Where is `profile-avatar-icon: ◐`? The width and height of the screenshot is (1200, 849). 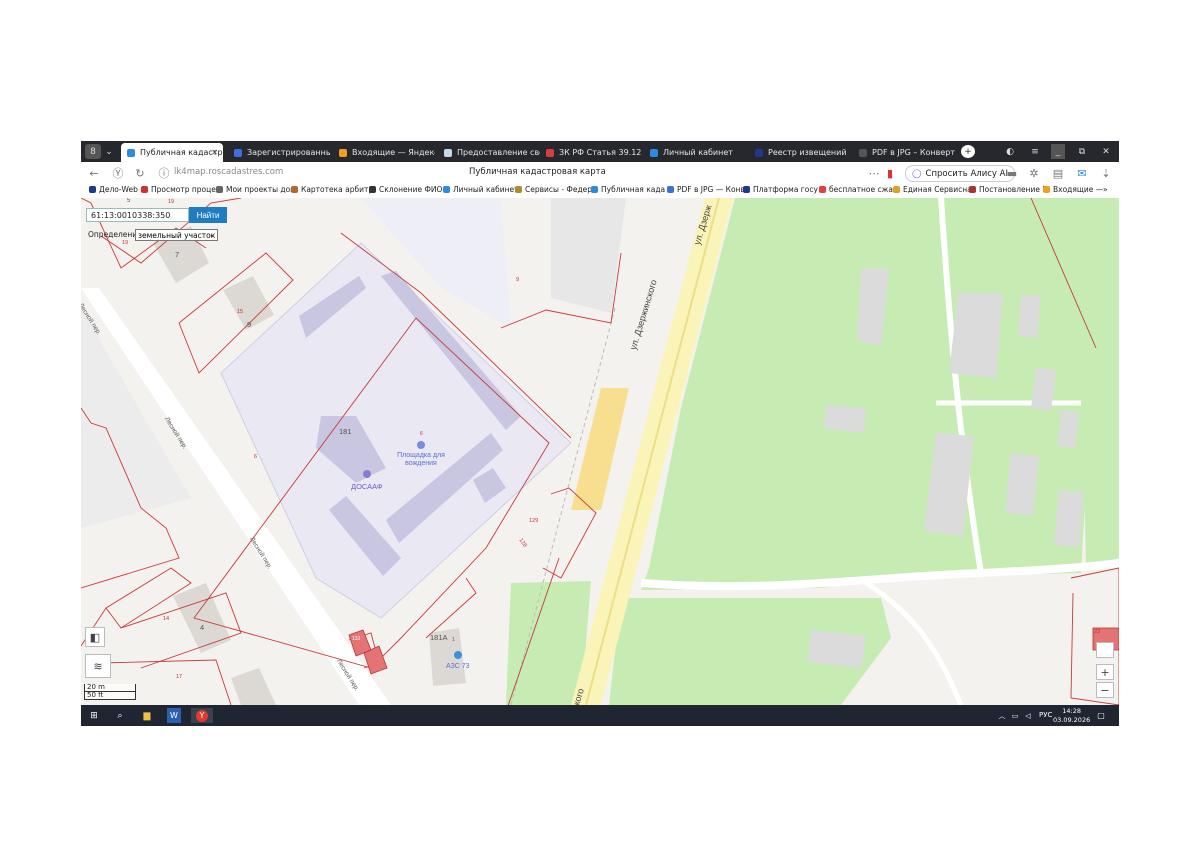 profile-avatar-icon: ◐ is located at coordinates (1010, 151).